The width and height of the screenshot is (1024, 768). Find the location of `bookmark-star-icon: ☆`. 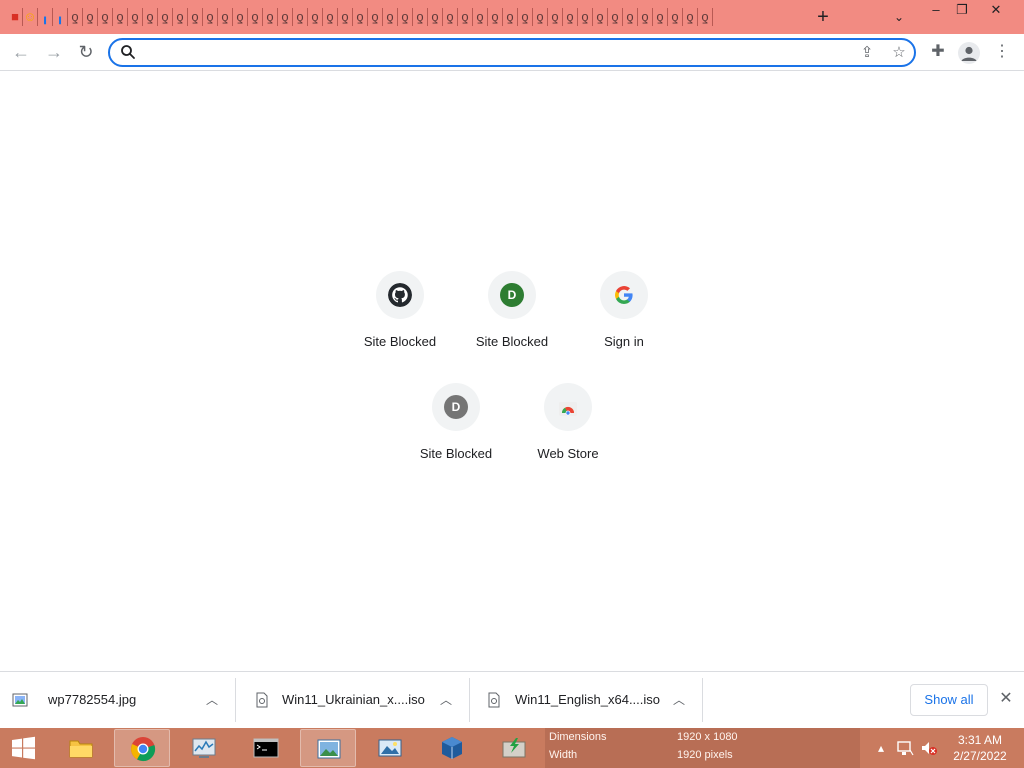

bookmark-star-icon: ☆ is located at coordinates (899, 53).